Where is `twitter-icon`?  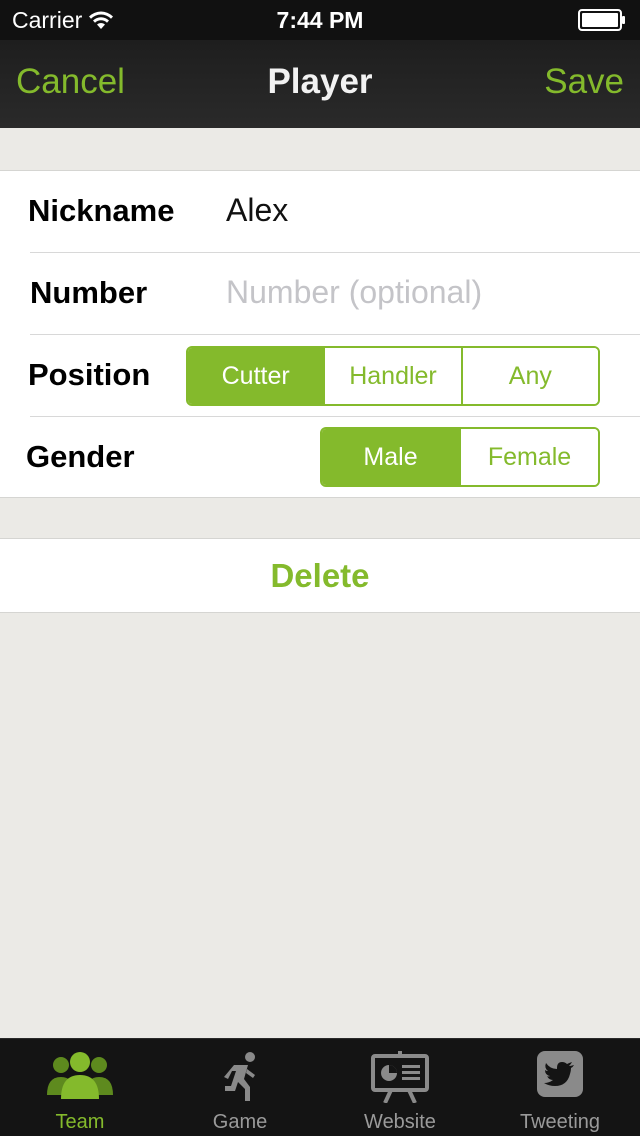 twitter-icon is located at coordinates (560, 1074).